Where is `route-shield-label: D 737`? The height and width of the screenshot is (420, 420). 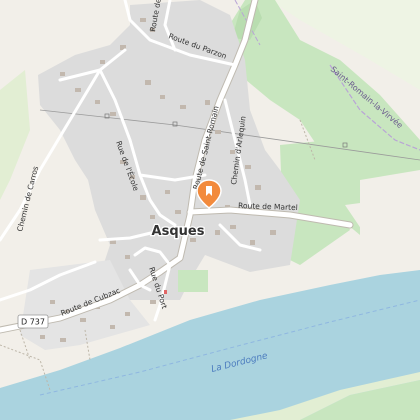 route-shield-label: D 737 is located at coordinates (33, 322).